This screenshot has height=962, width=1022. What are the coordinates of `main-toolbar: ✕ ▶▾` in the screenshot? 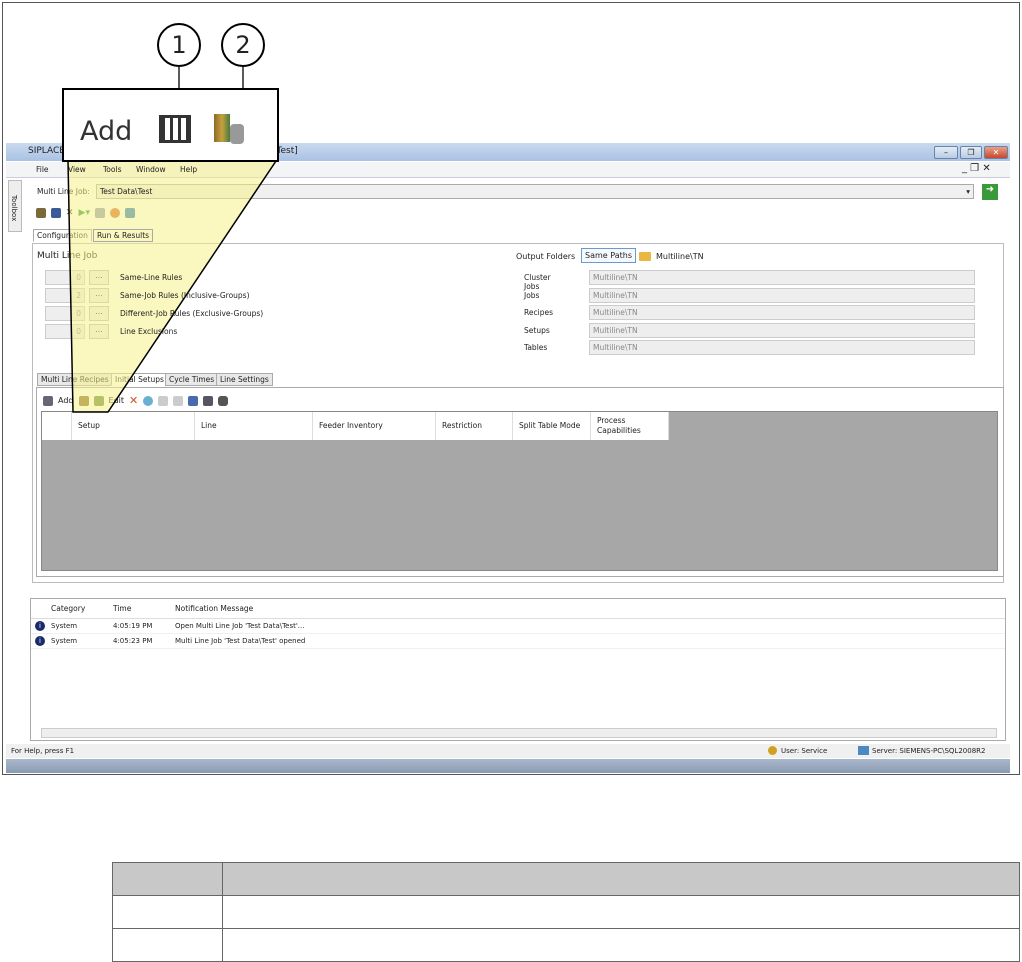 It's located at (85, 213).